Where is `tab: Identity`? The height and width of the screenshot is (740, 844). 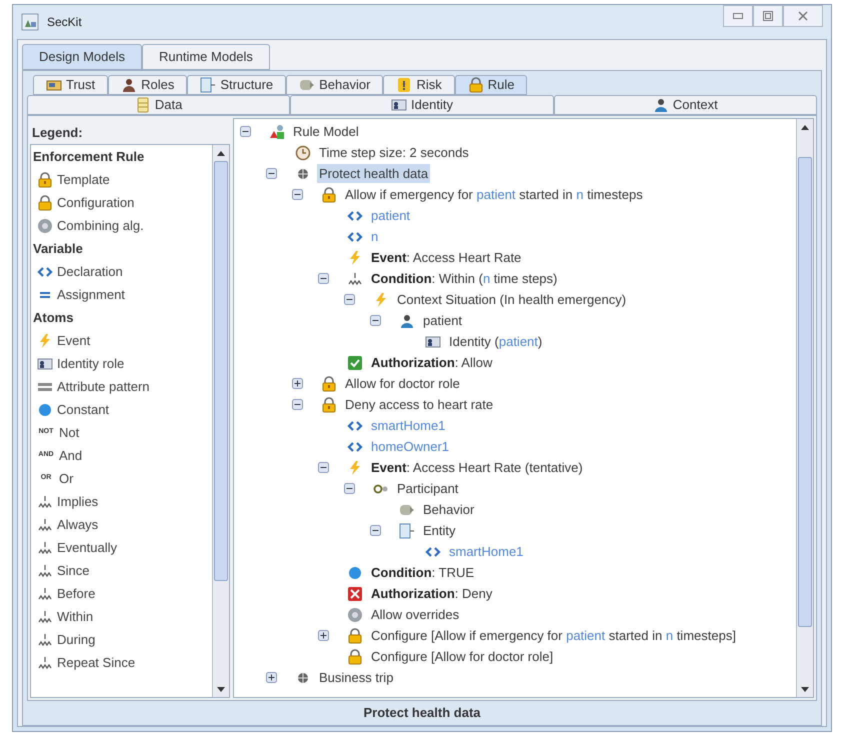
tab: Identity is located at coordinates (422, 105).